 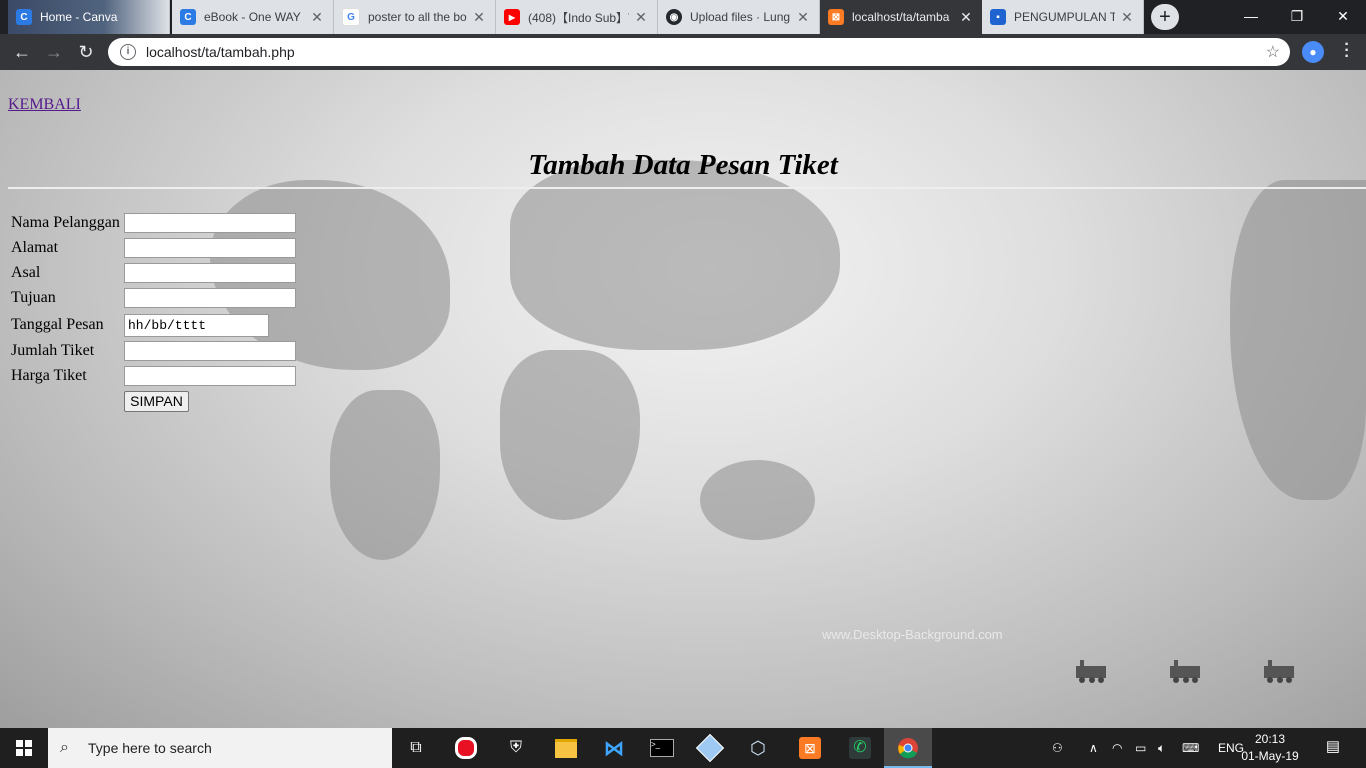 What do you see at coordinates (860, 748) in the screenshot?
I see `whatsapp-icon: ✆` at bounding box center [860, 748].